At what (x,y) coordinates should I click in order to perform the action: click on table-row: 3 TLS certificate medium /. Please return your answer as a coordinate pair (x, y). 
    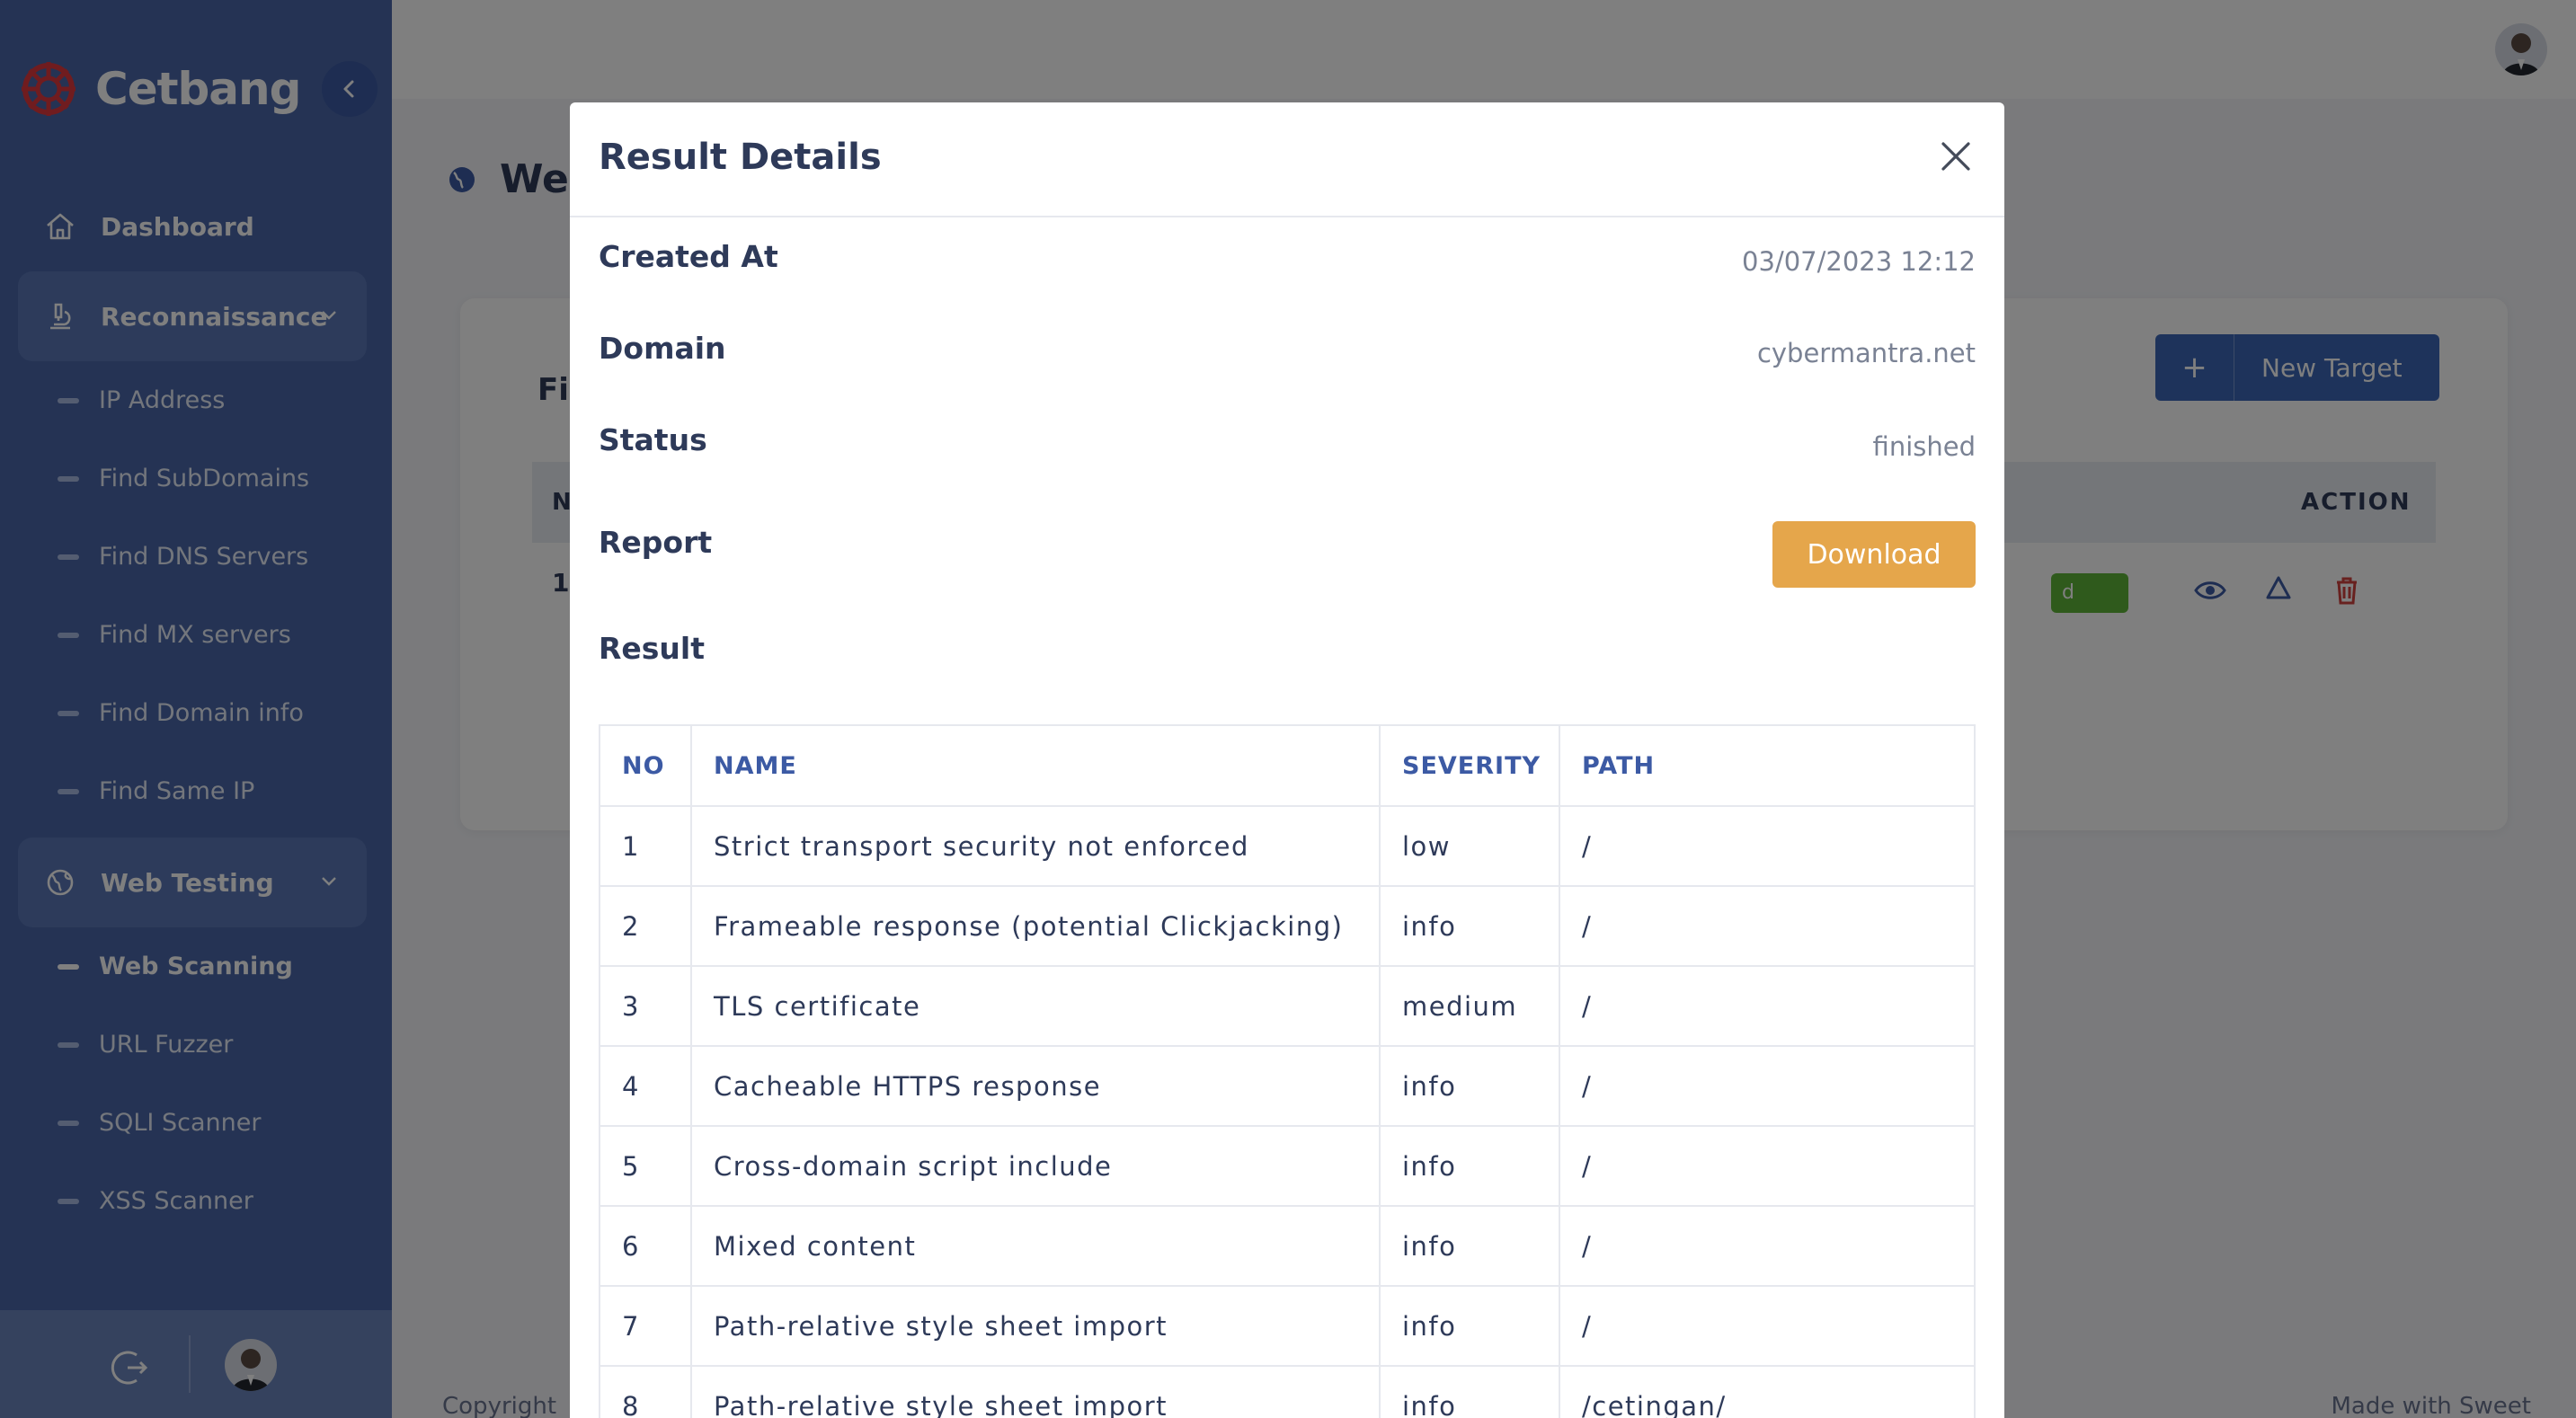
    Looking at the image, I should click on (1287, 1006).